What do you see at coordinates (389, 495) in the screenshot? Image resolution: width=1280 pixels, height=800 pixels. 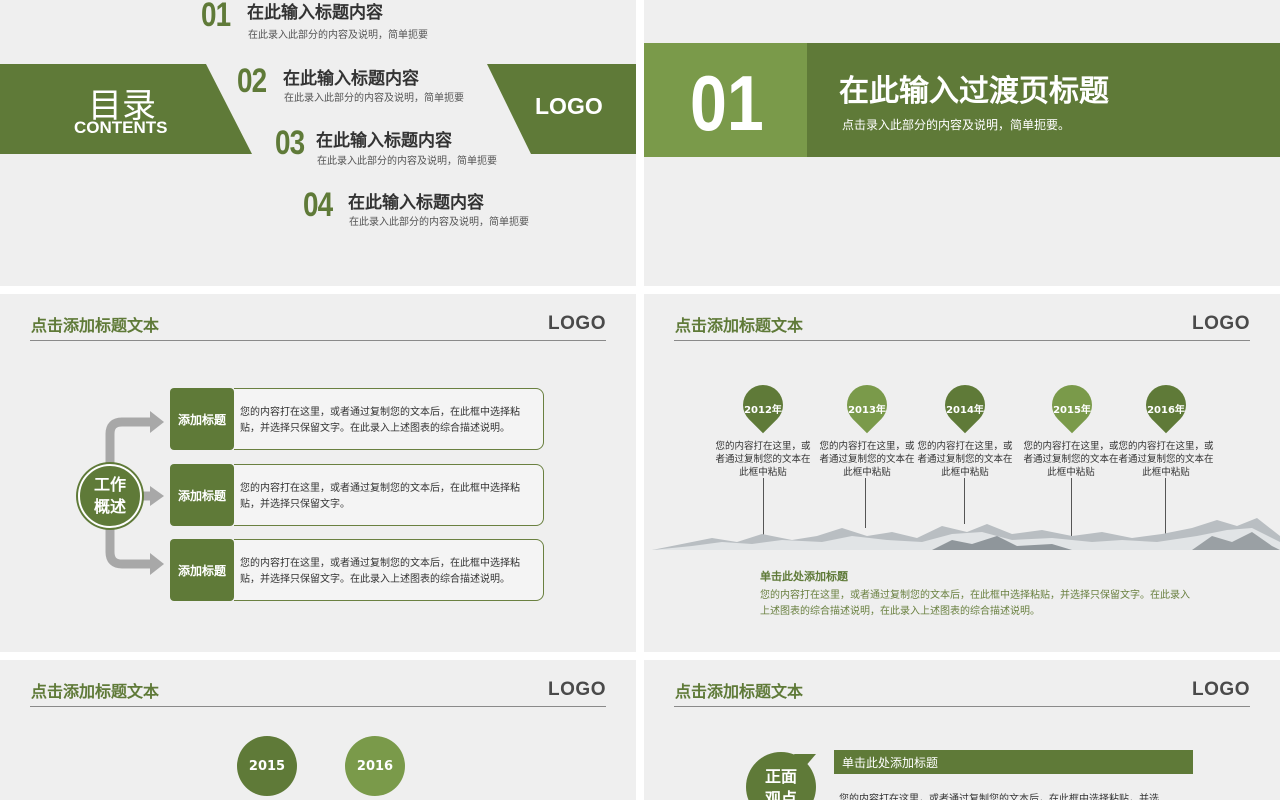 I see `row-text-box: 您的内容打在这里，或者通过复制您的文本后，在此框中选择粘贴，并选择只保留文字。` at bounding box center [389, 495].